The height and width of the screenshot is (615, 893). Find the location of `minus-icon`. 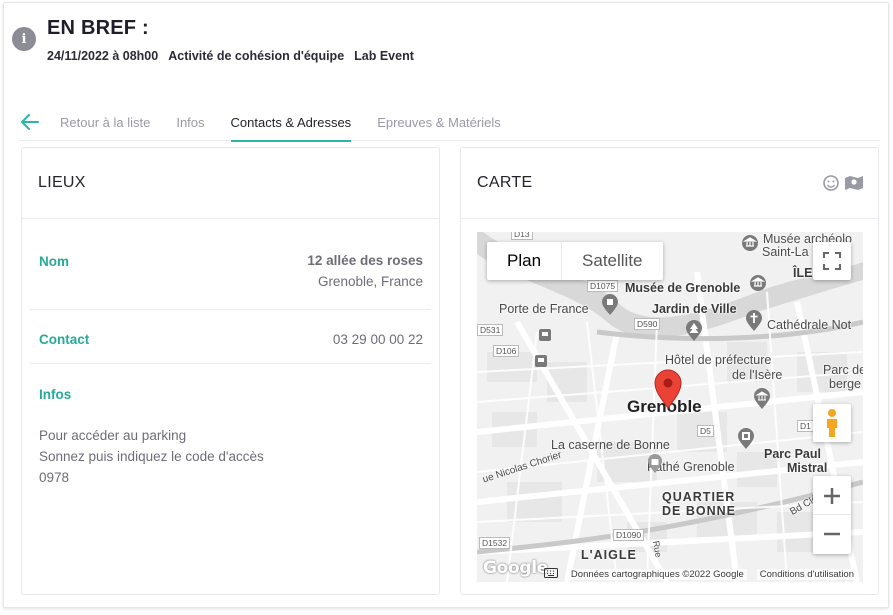

minus-icon is located at coordinates (832, 534).